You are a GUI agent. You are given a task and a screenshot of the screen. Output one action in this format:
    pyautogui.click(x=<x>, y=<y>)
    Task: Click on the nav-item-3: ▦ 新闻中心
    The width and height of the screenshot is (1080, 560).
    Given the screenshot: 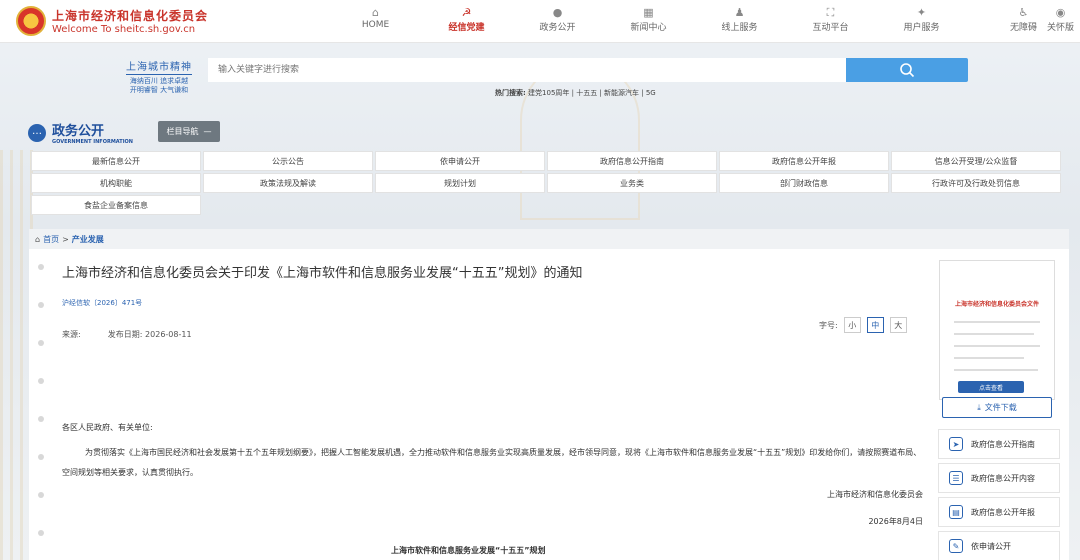 What is the action you would take?
    pyautogui.click(x=648, y=19)
    